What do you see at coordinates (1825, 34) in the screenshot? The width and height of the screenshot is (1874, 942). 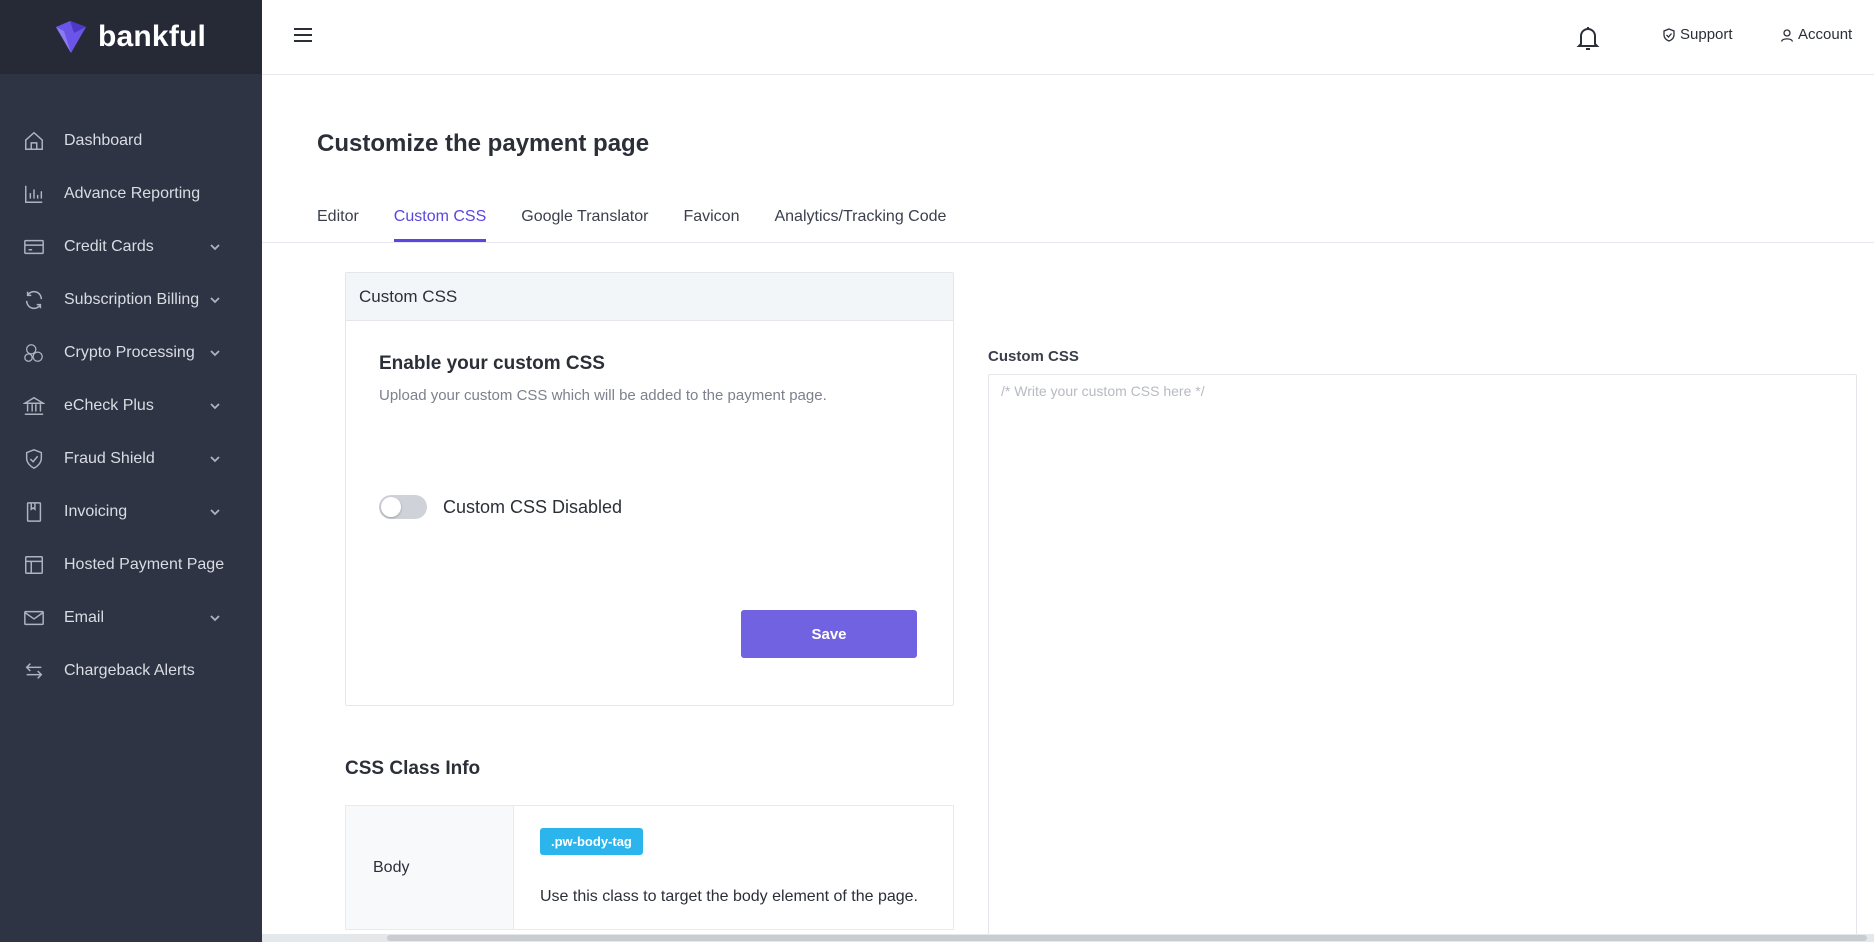 I see `account-label: Account` at bounding box center [1825, 34].